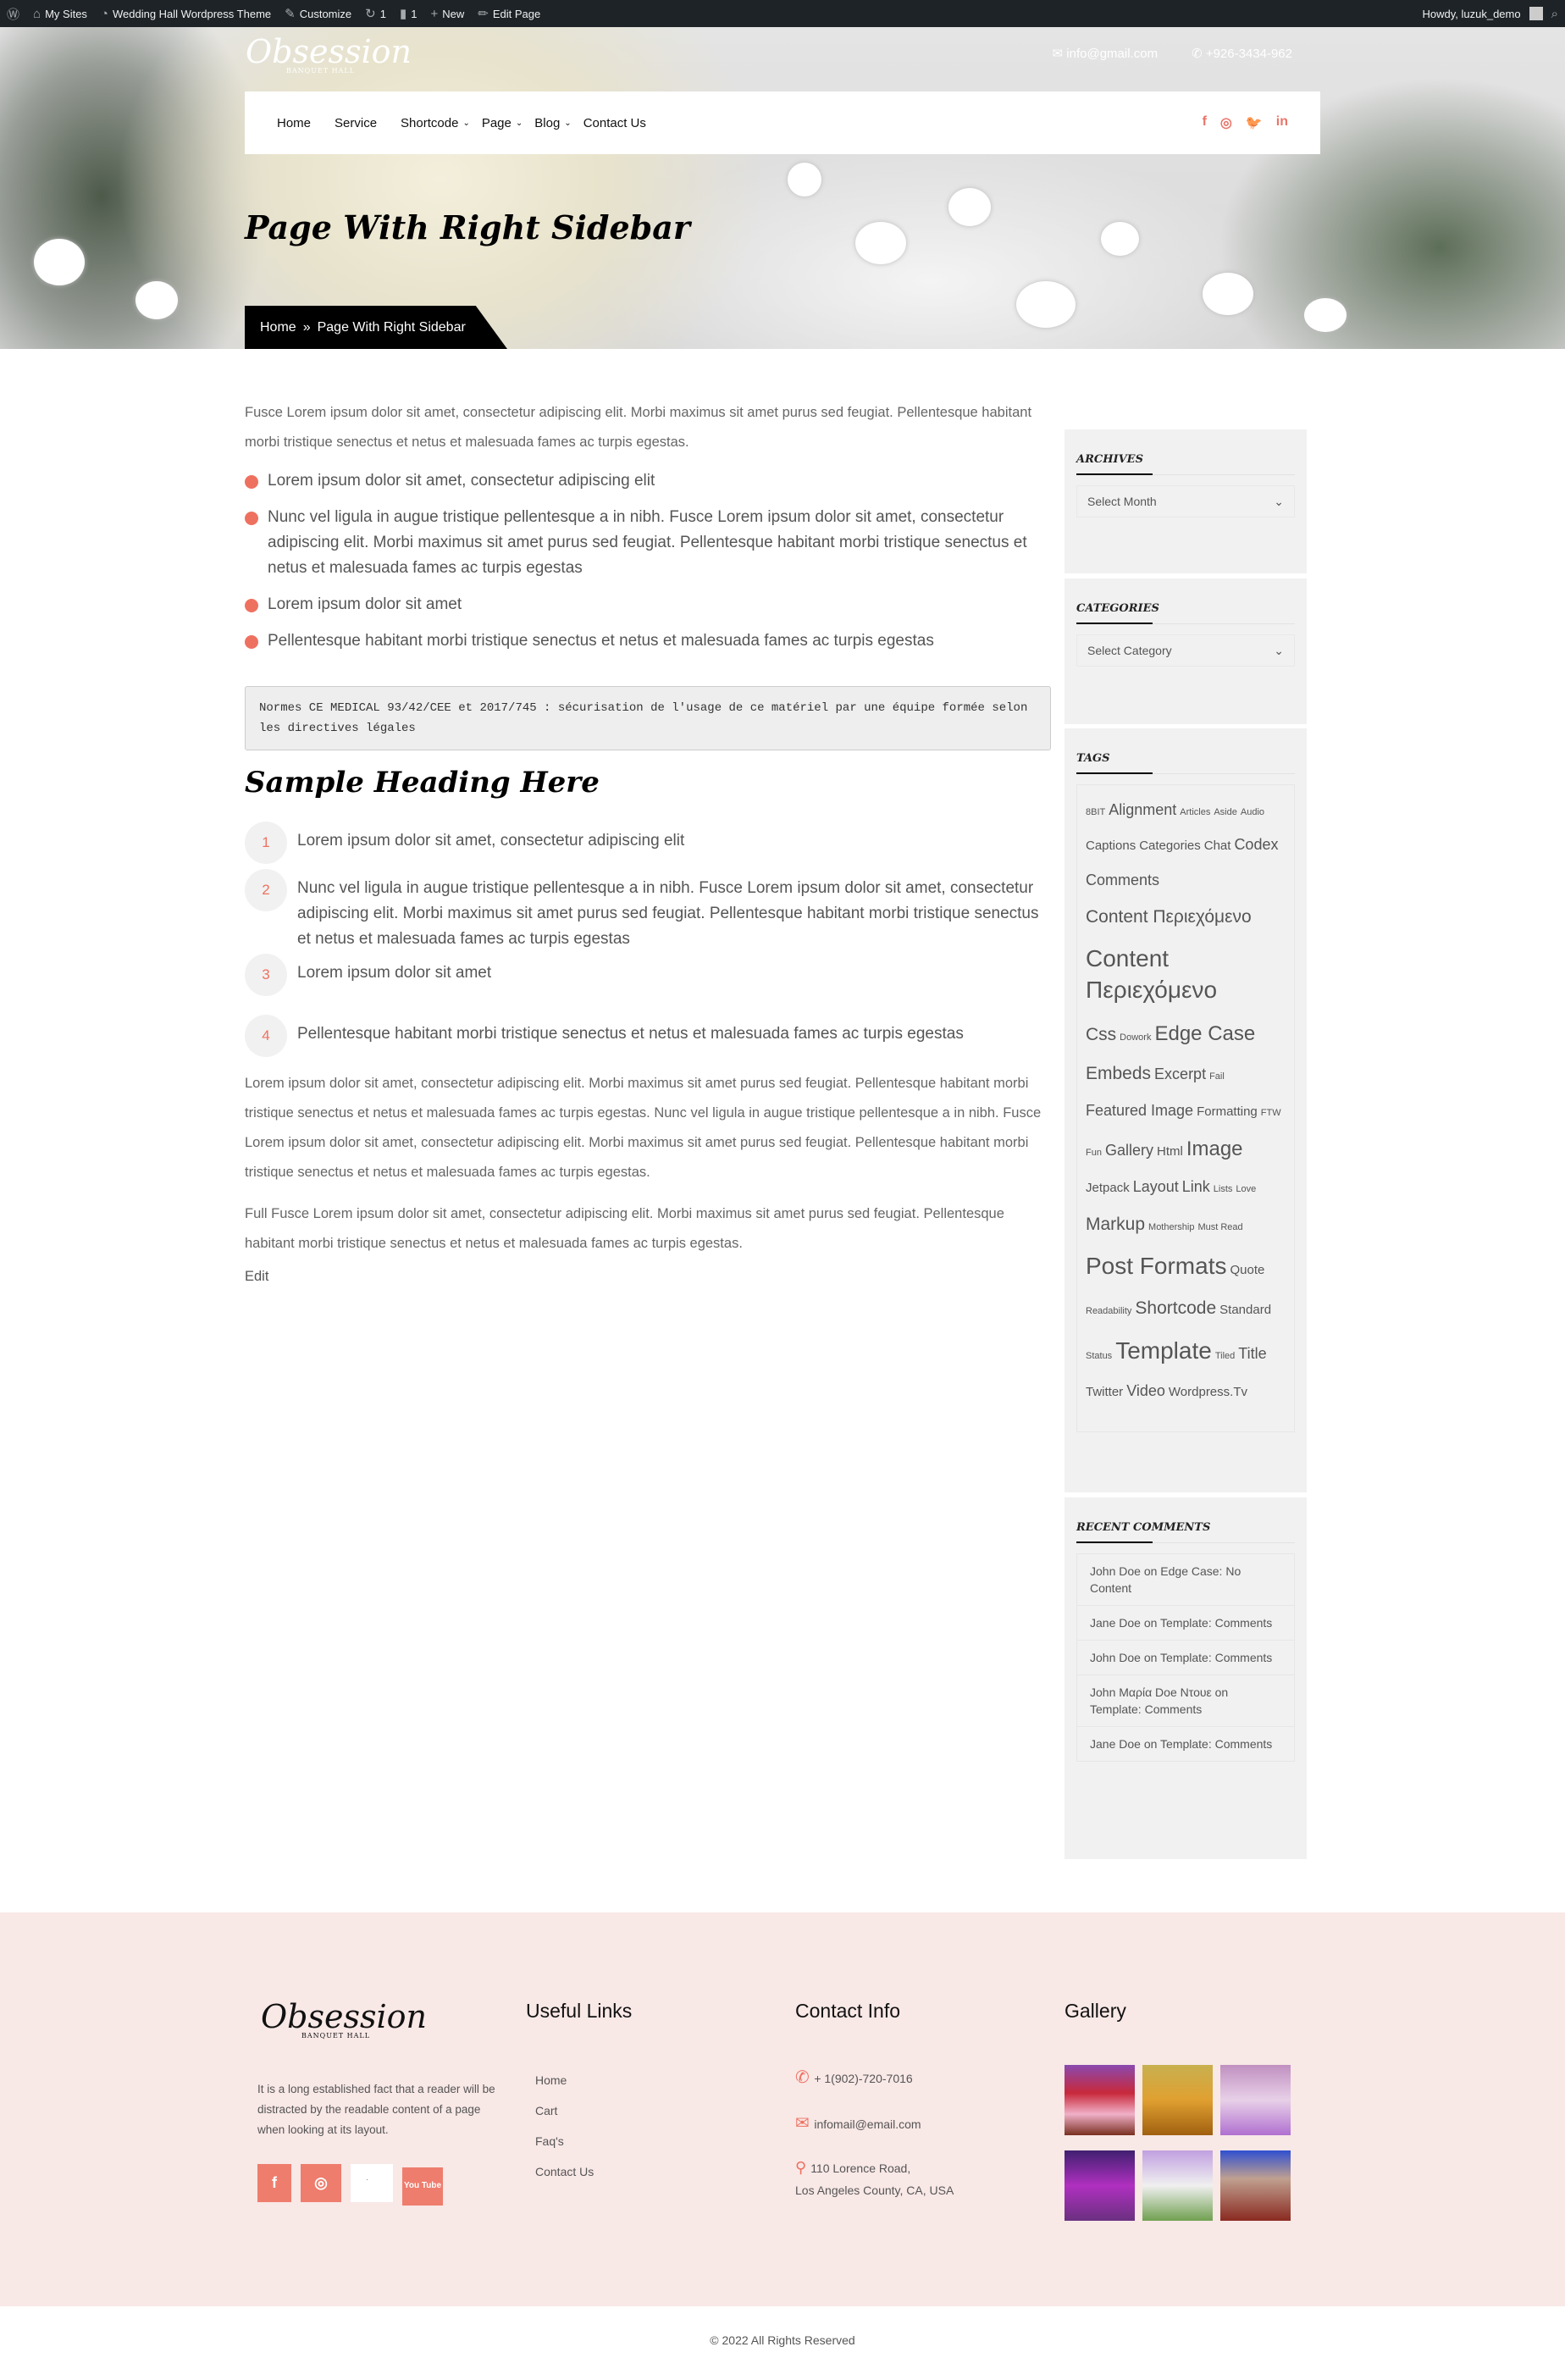  Describe the element at coordinates (502, 123) in the screenshot. I see `nav-page: Page ⌄` at that location.